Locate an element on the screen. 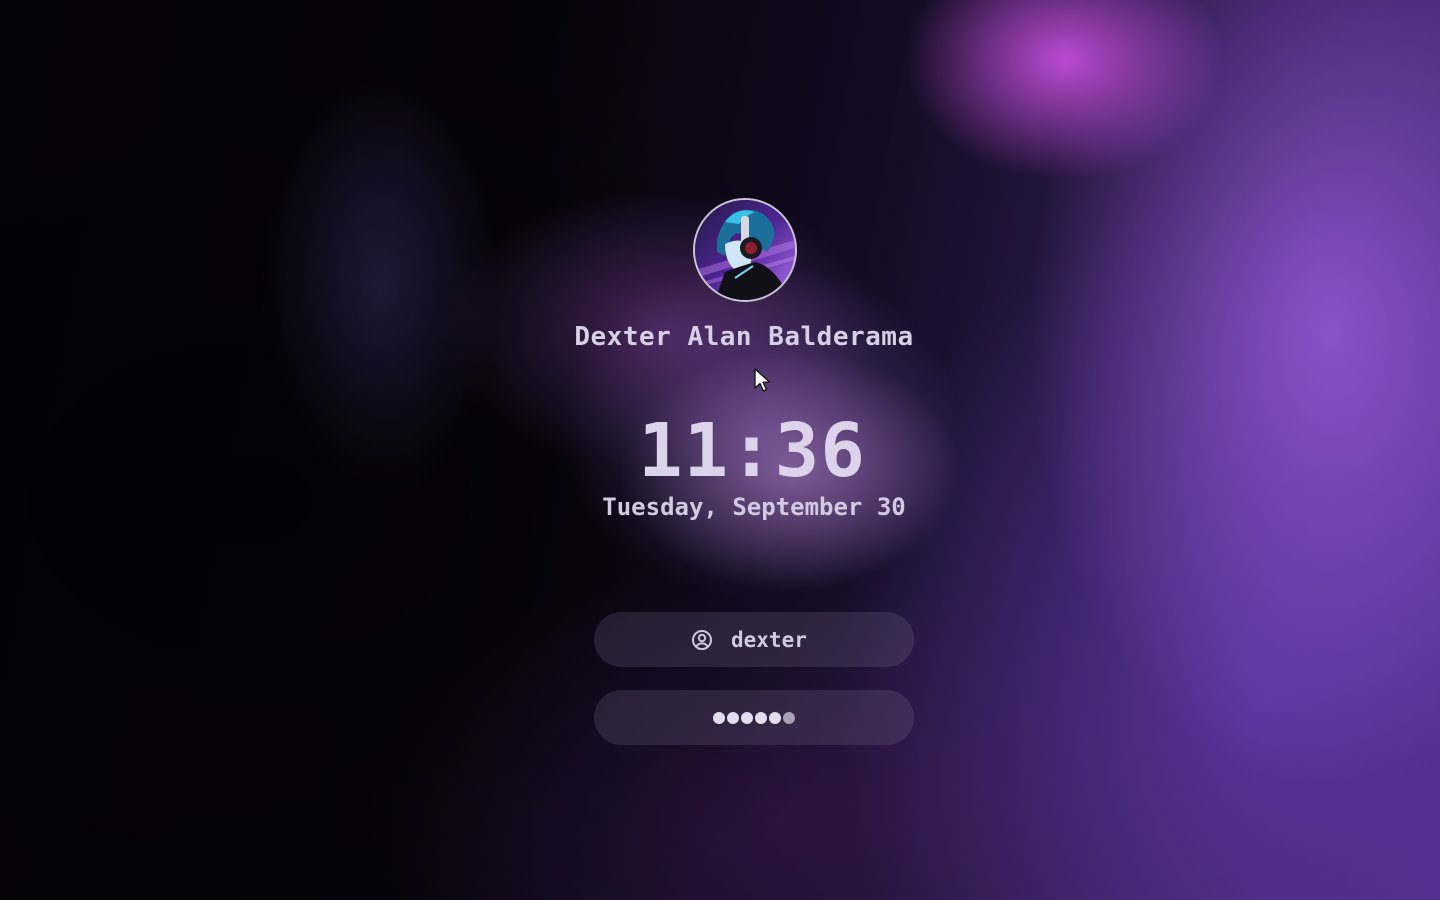  user-circle-icon is located at coordinates (702, 640).